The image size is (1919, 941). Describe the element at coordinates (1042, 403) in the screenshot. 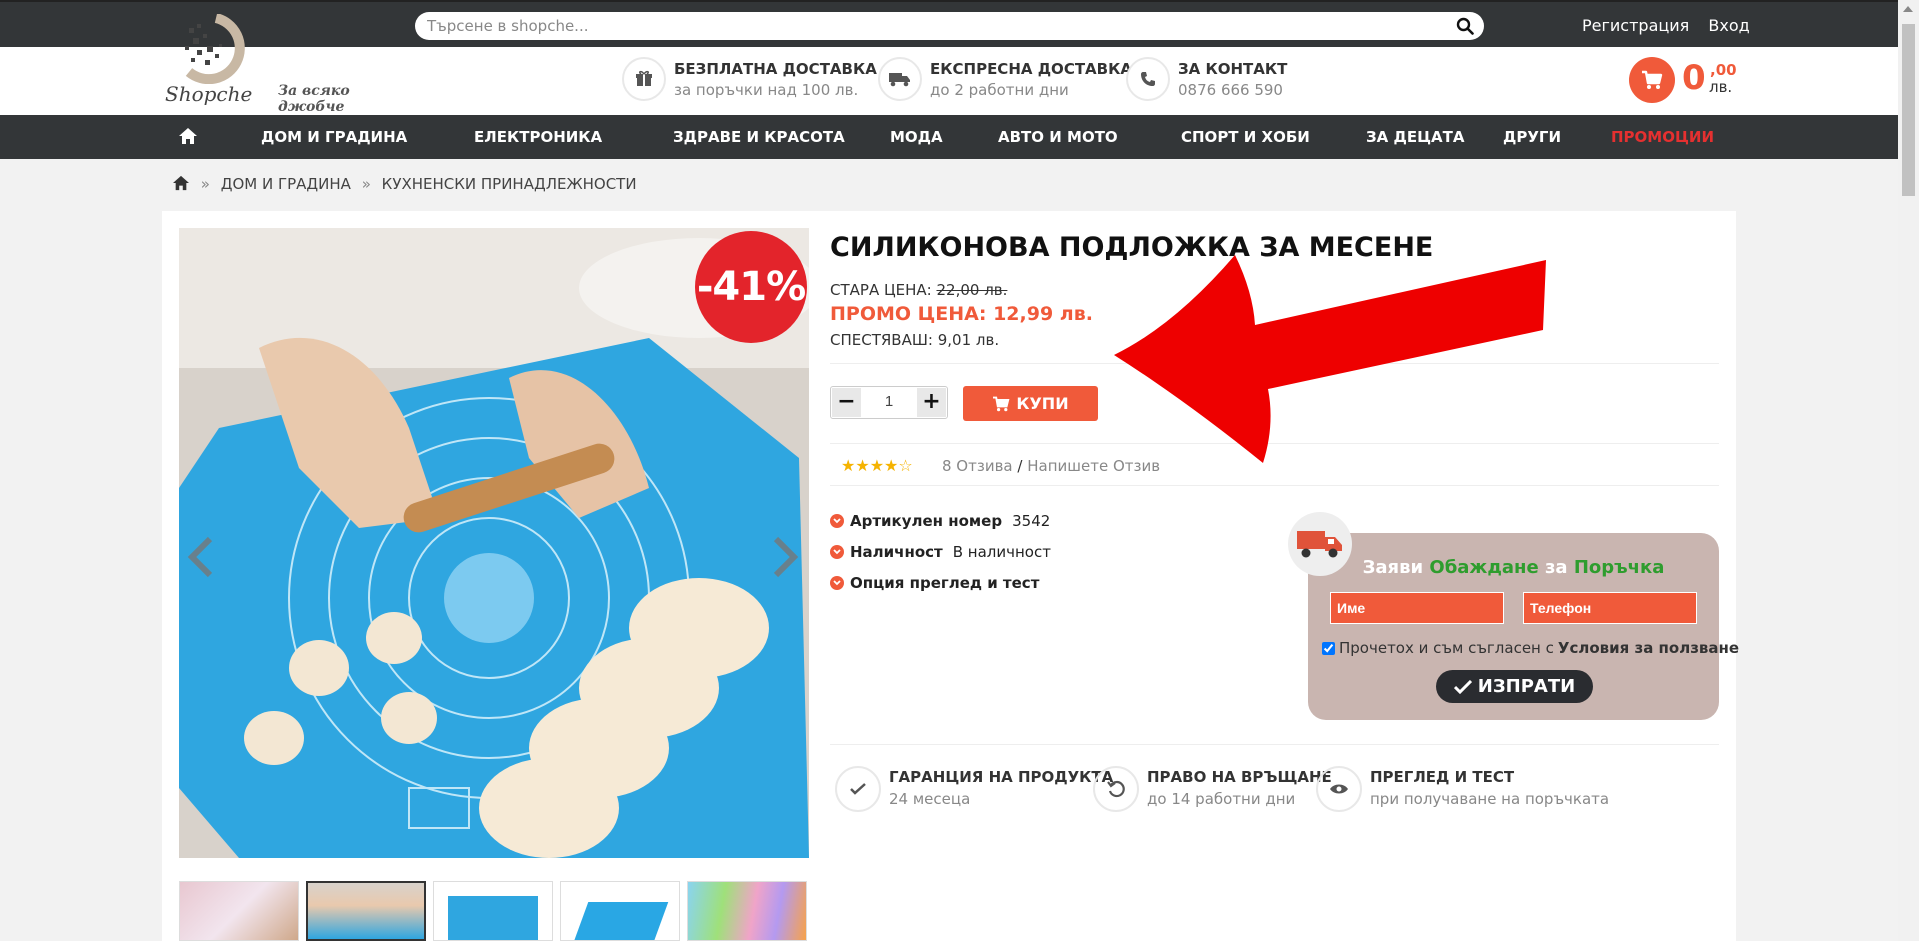

I see `buy-label: КУПИ` at that location.